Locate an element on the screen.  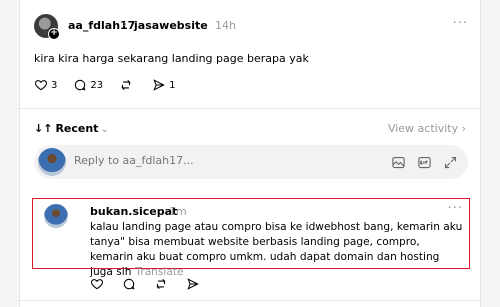
image-attach-button is located at coordinates (398, 162).